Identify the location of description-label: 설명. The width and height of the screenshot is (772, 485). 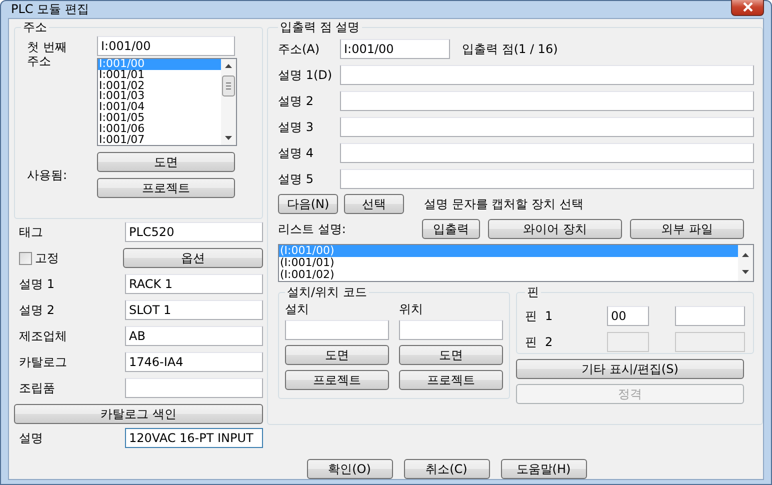
(31, 438).